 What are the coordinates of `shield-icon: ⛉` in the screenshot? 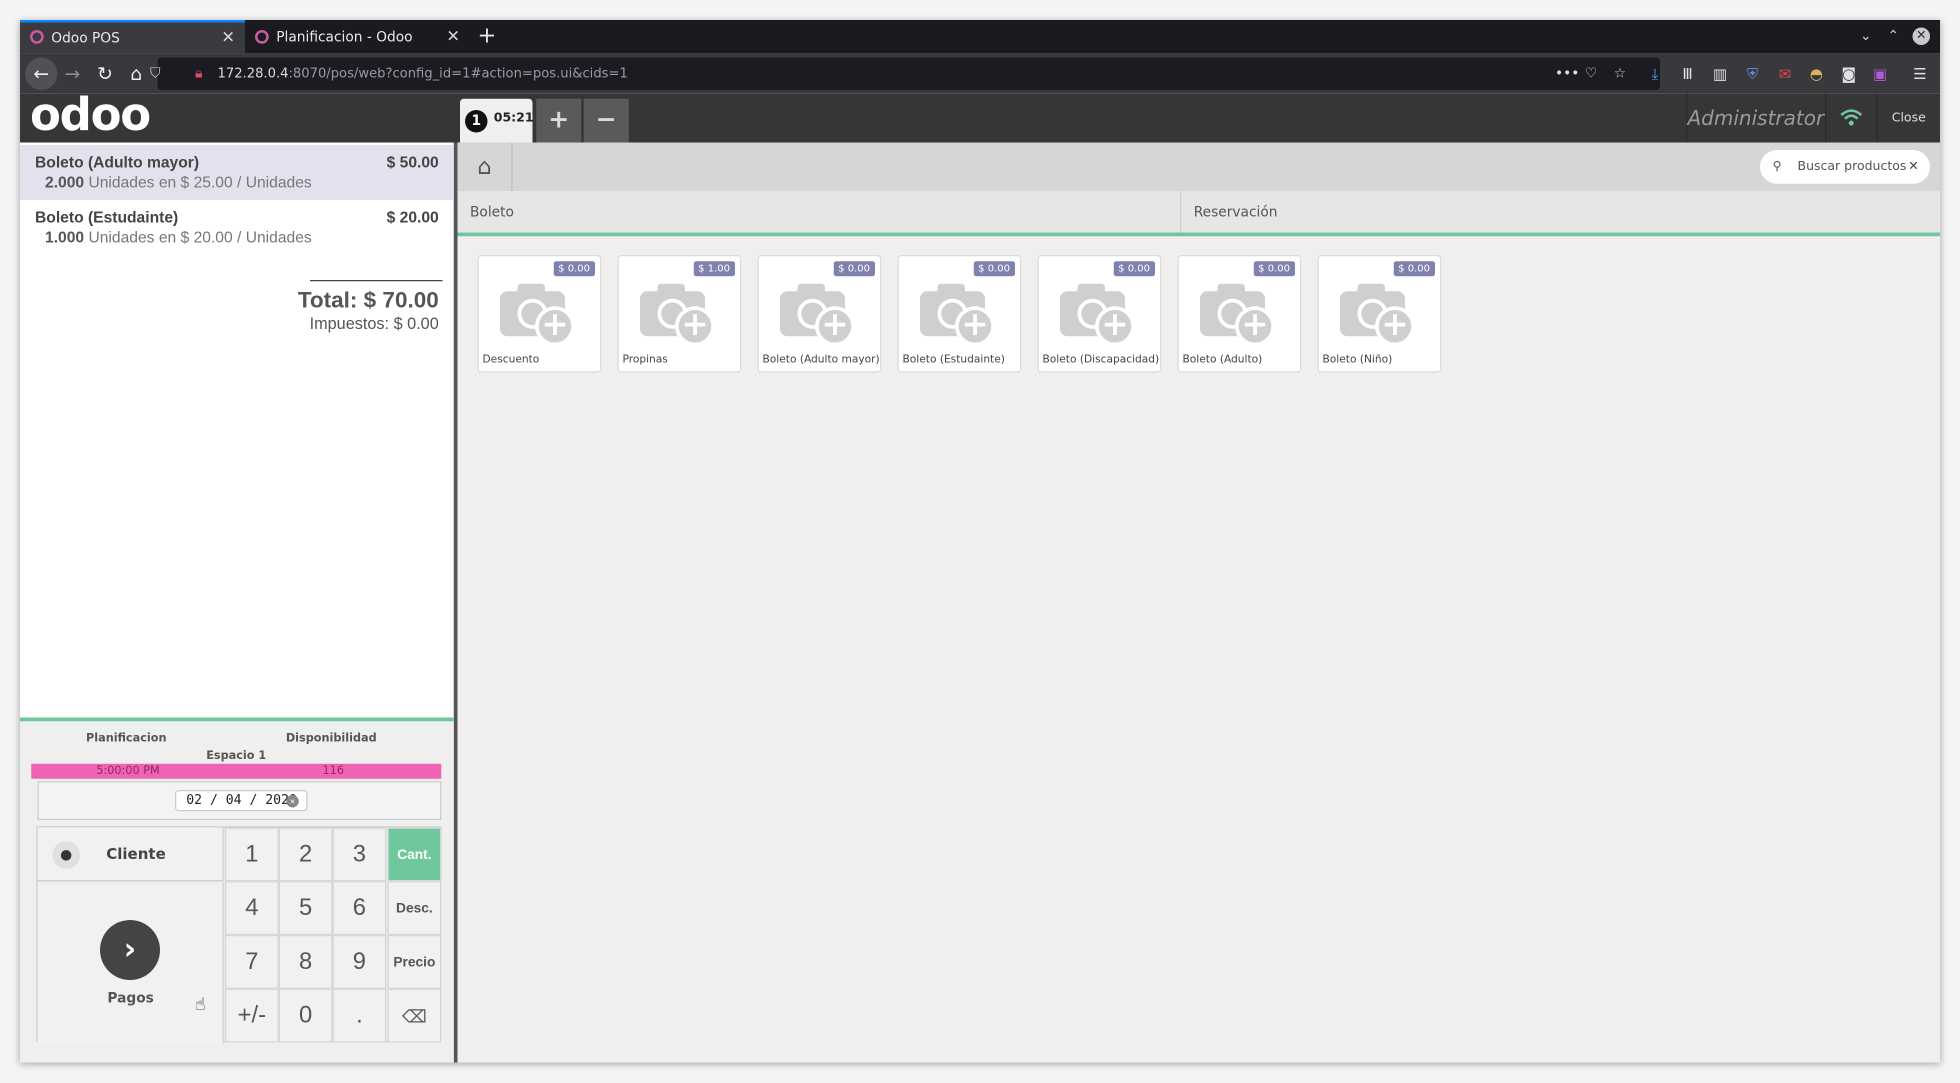 It's located at (155, 74).